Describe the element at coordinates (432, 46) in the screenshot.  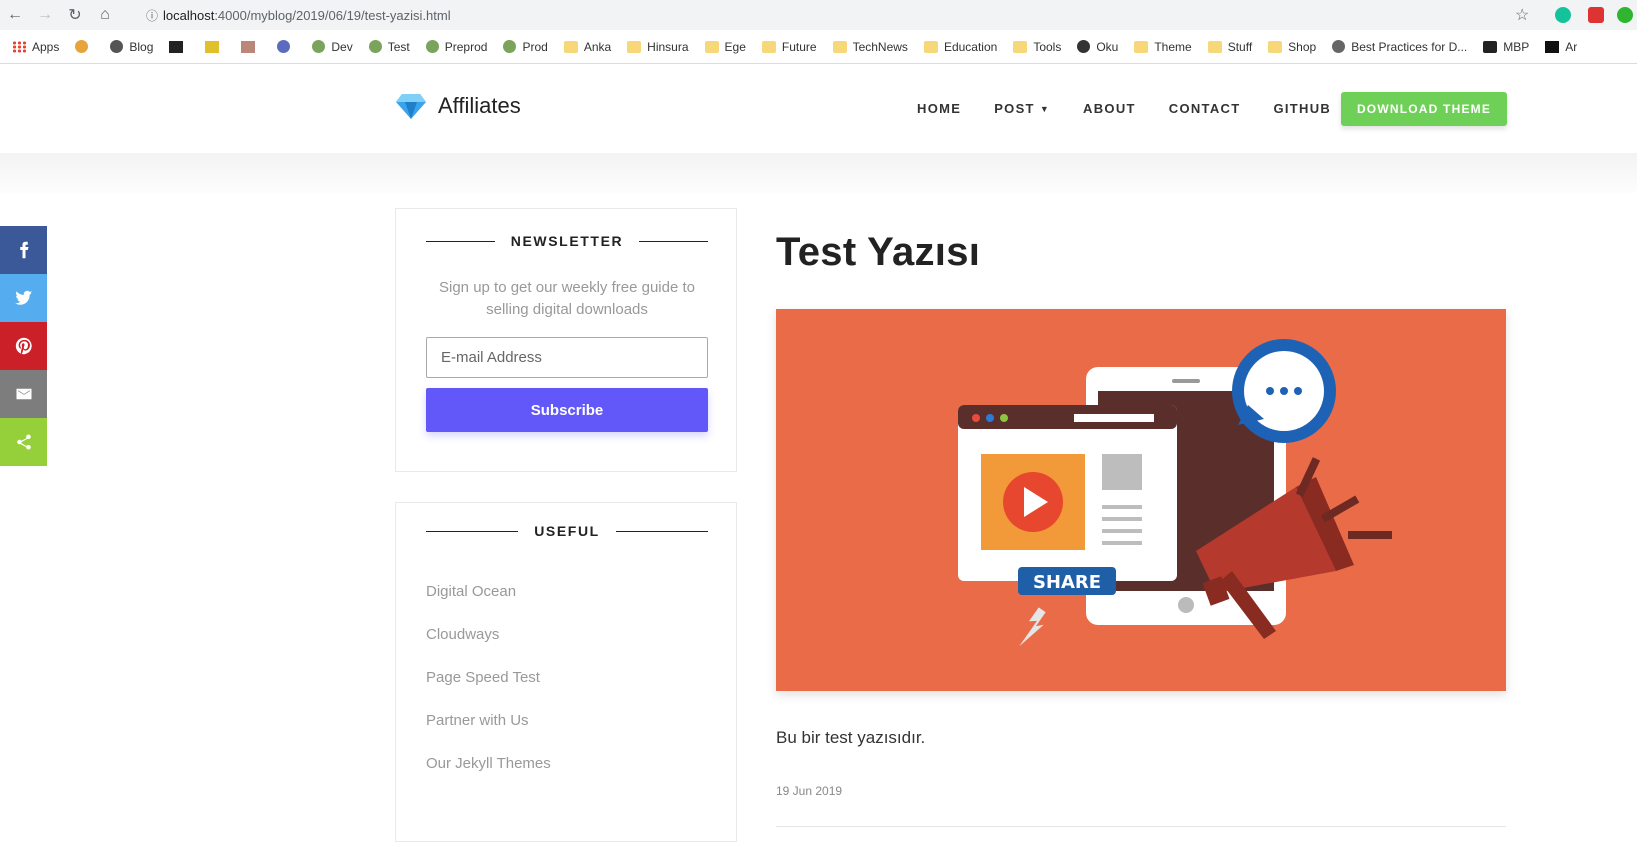
I see `preprod-favicon-icon` at that location.